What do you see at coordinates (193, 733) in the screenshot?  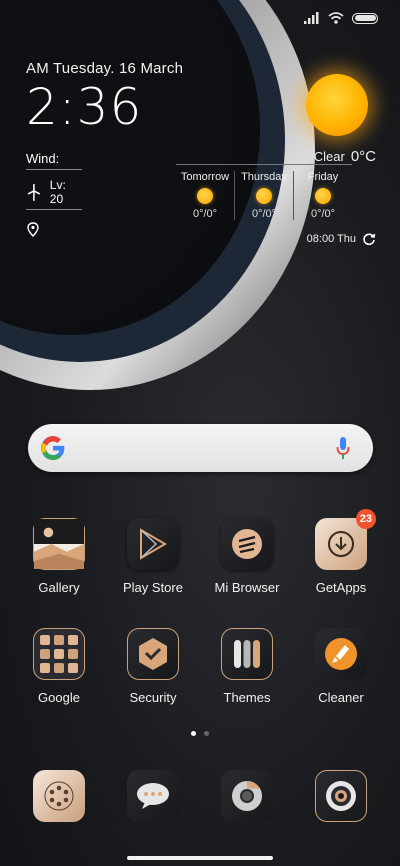 I see `page-dot-active` at bounding box center [193, 733].